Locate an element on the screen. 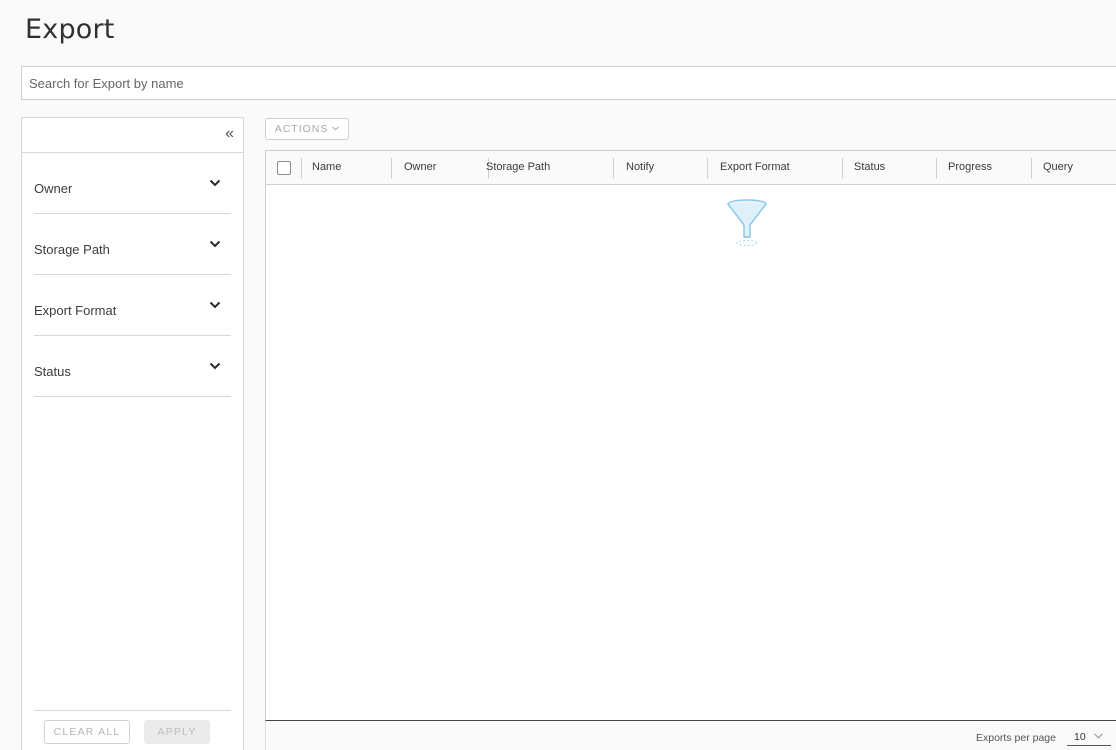 Image resolution: width=1116 pixels, height=750 pixels. page-title: Export is located at coordinates (70, 29).